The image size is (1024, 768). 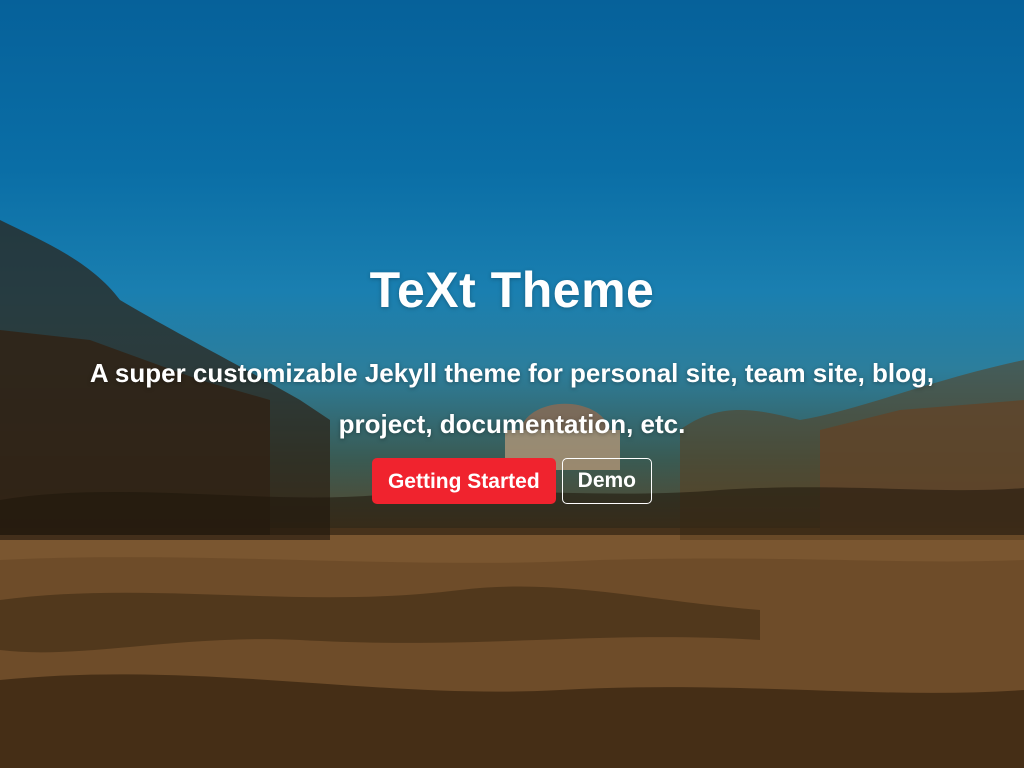 I want to click on demo-button: Demo, so click(x=607, y=481).